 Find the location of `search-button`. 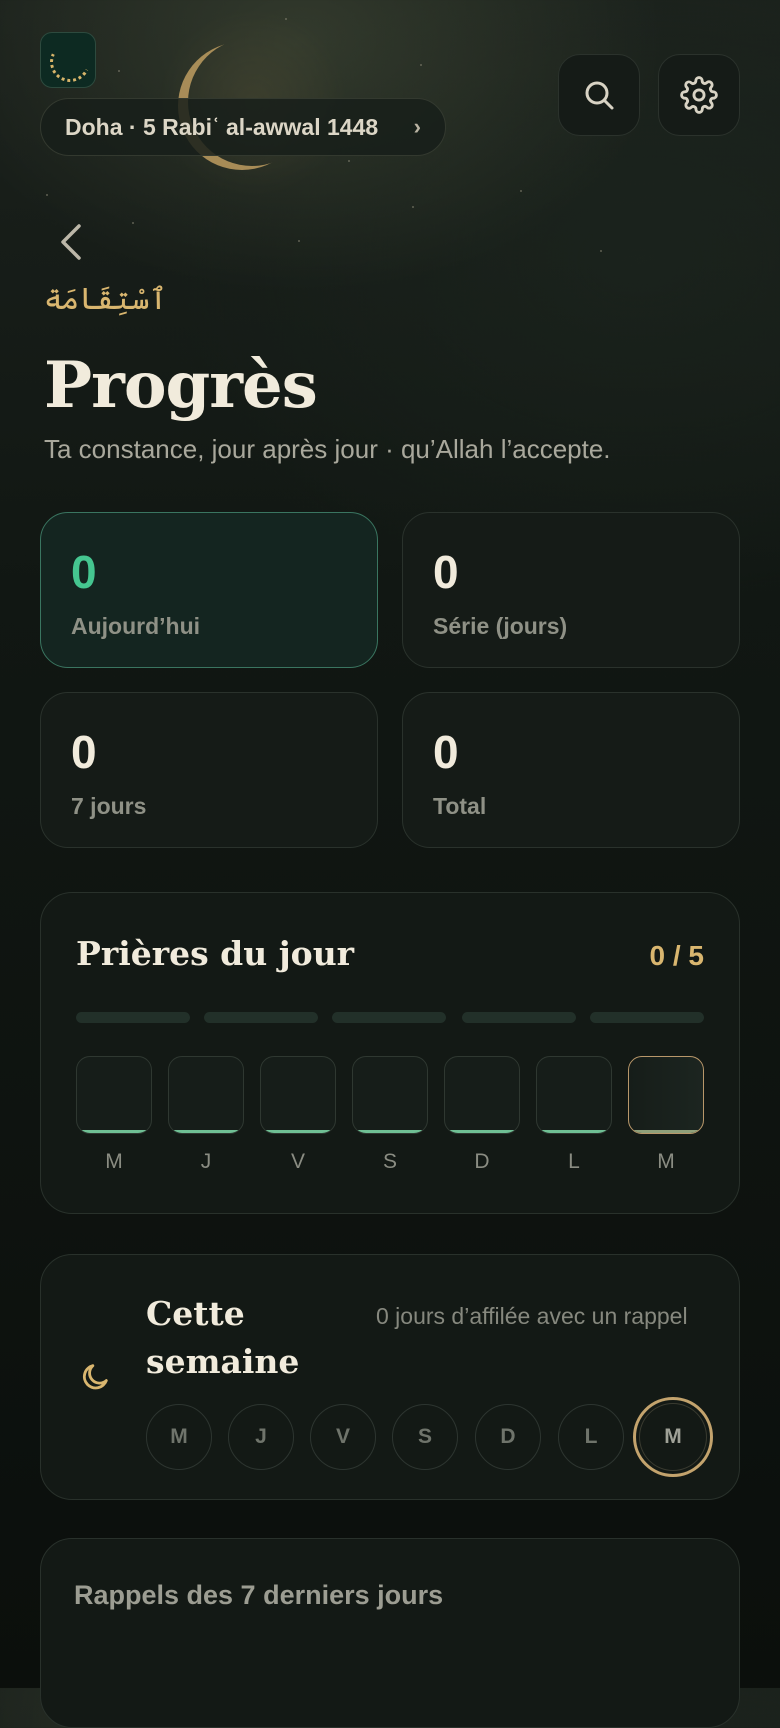

search-button is located at coordinates (599, 95).